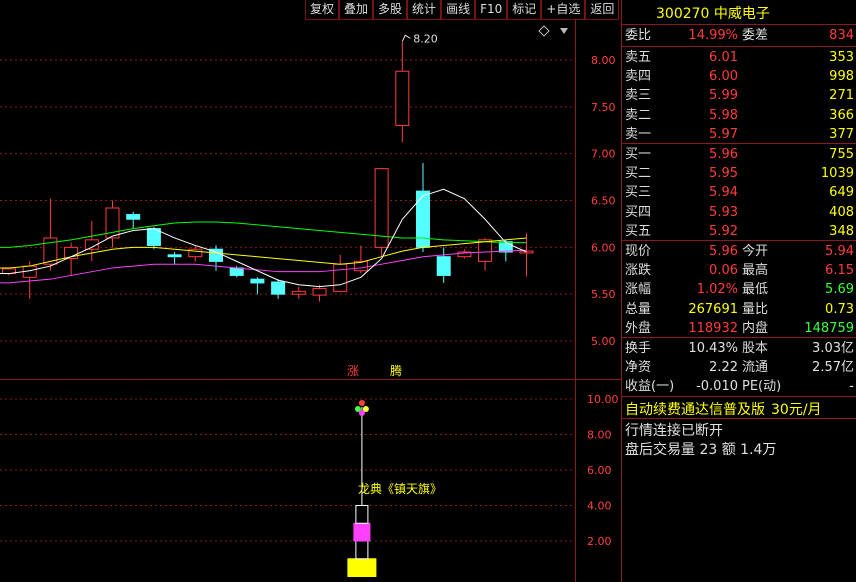 The height and width of the screenshot is (582, 856). I want to click on price-tick-label: 7.00, so click(603, 154).